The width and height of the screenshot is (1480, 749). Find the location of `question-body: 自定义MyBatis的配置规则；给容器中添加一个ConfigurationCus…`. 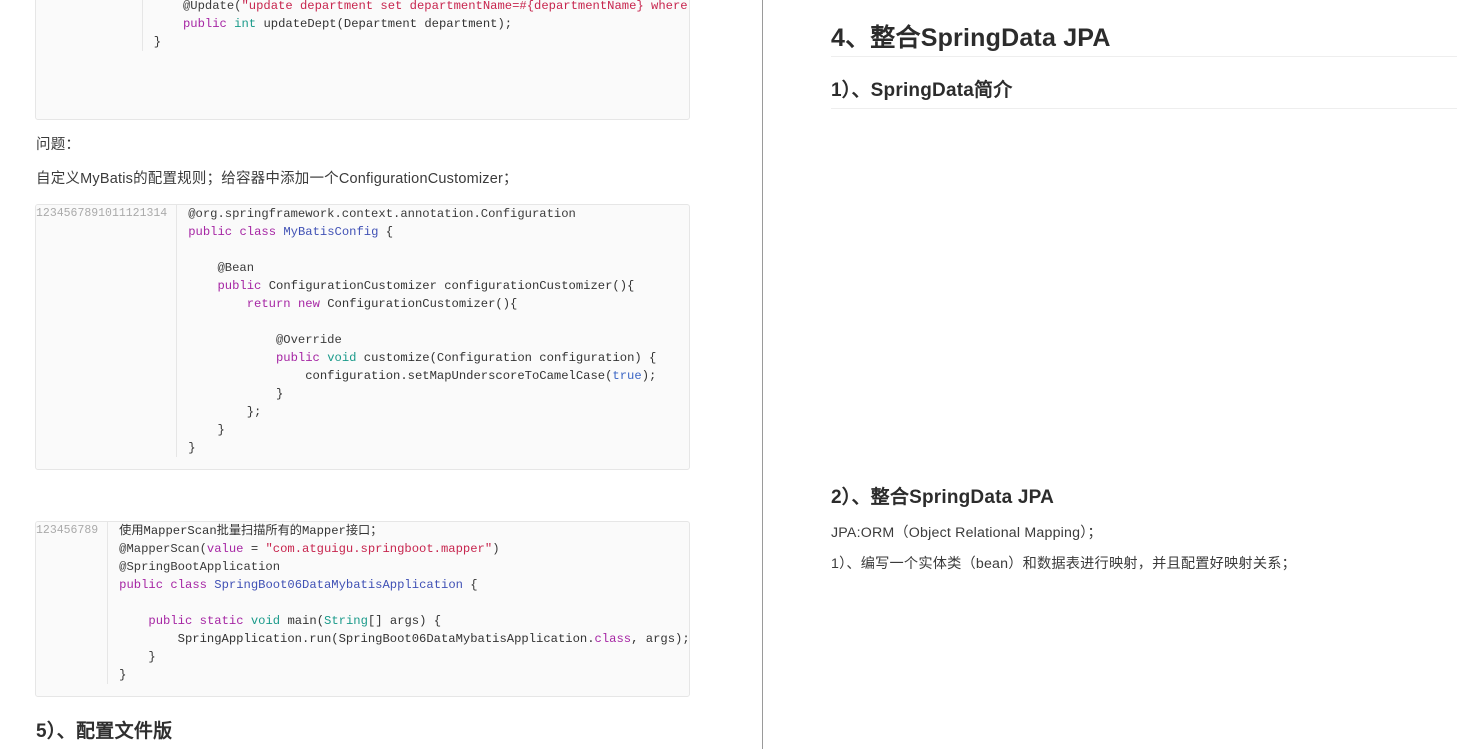

question-body: 自定义MyBatis的配置规则；给容器中添加一个ConfigurationCus… is located at coordinates (277, 179).